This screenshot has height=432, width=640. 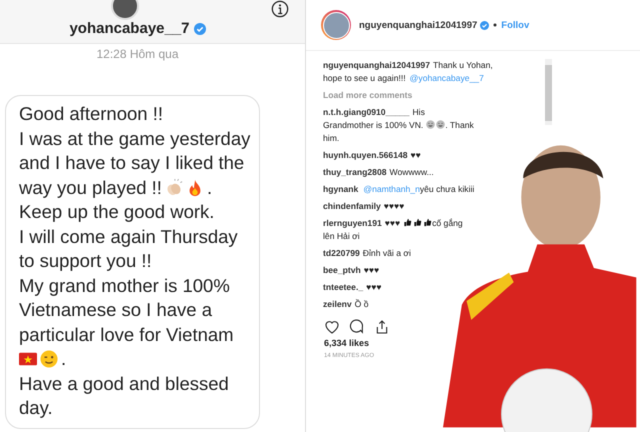 I want to click on comment-text: ♥♥, so click(x=415, y=155).